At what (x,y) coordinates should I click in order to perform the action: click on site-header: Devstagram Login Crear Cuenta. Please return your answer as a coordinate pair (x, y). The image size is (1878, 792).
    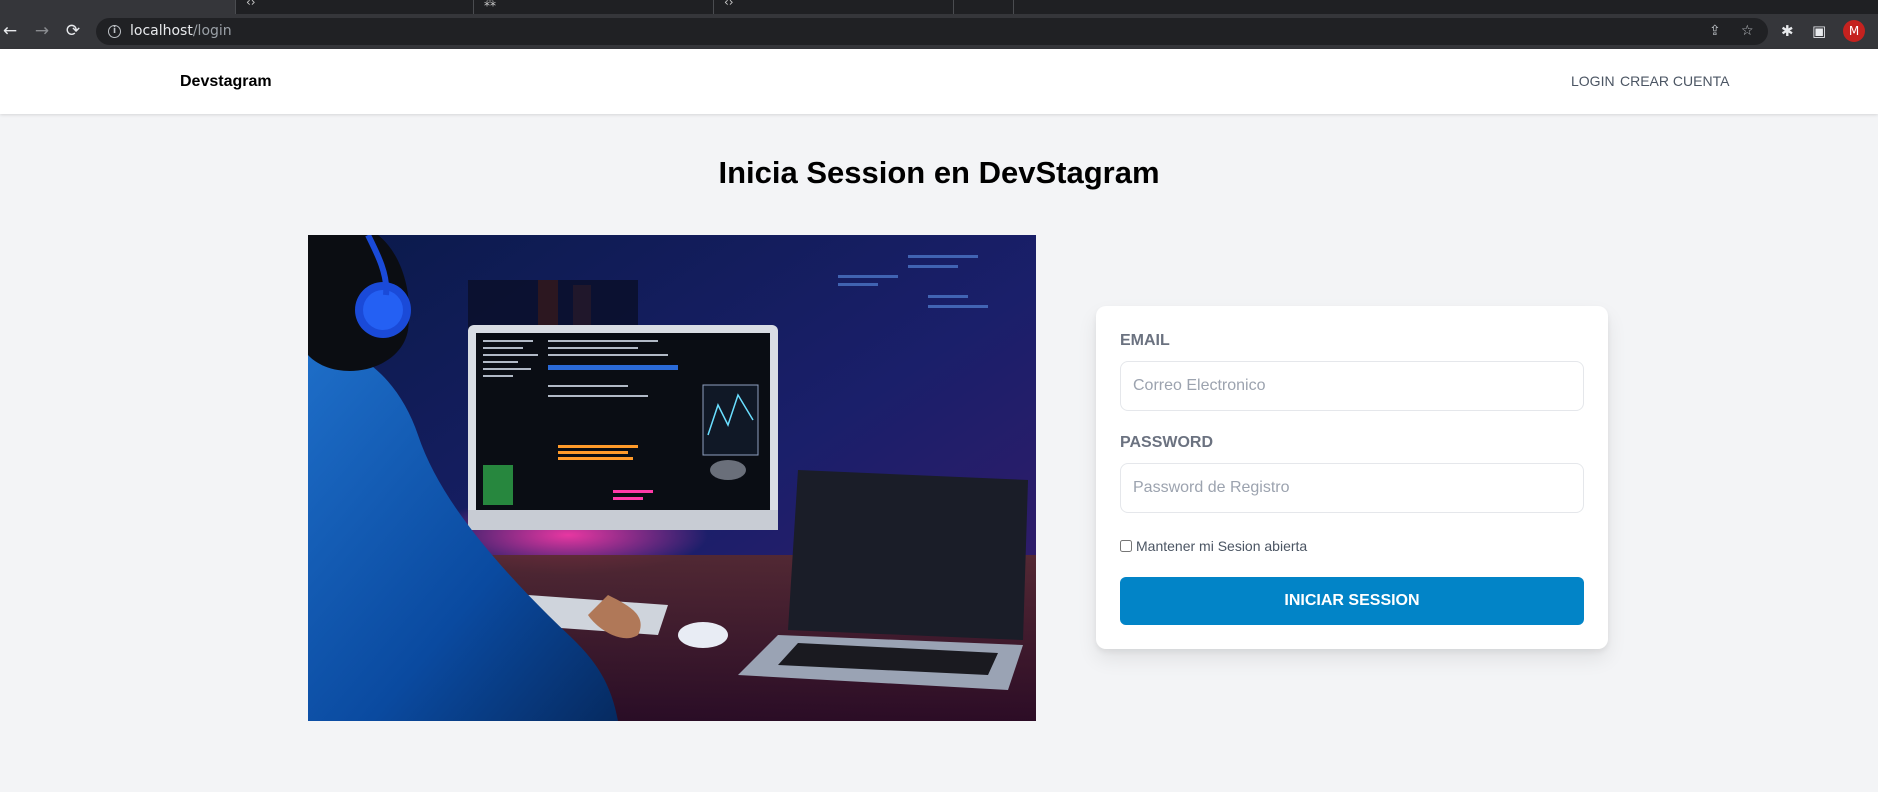
    Looking at the image, I should click on (939, 81).